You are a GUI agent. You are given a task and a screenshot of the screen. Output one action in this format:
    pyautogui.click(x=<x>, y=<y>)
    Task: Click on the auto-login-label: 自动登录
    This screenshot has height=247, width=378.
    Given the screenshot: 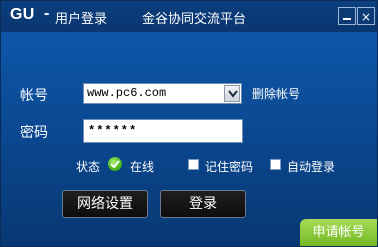 What is the action you would take?
    pyautogui.click(x=311, y=166)
    